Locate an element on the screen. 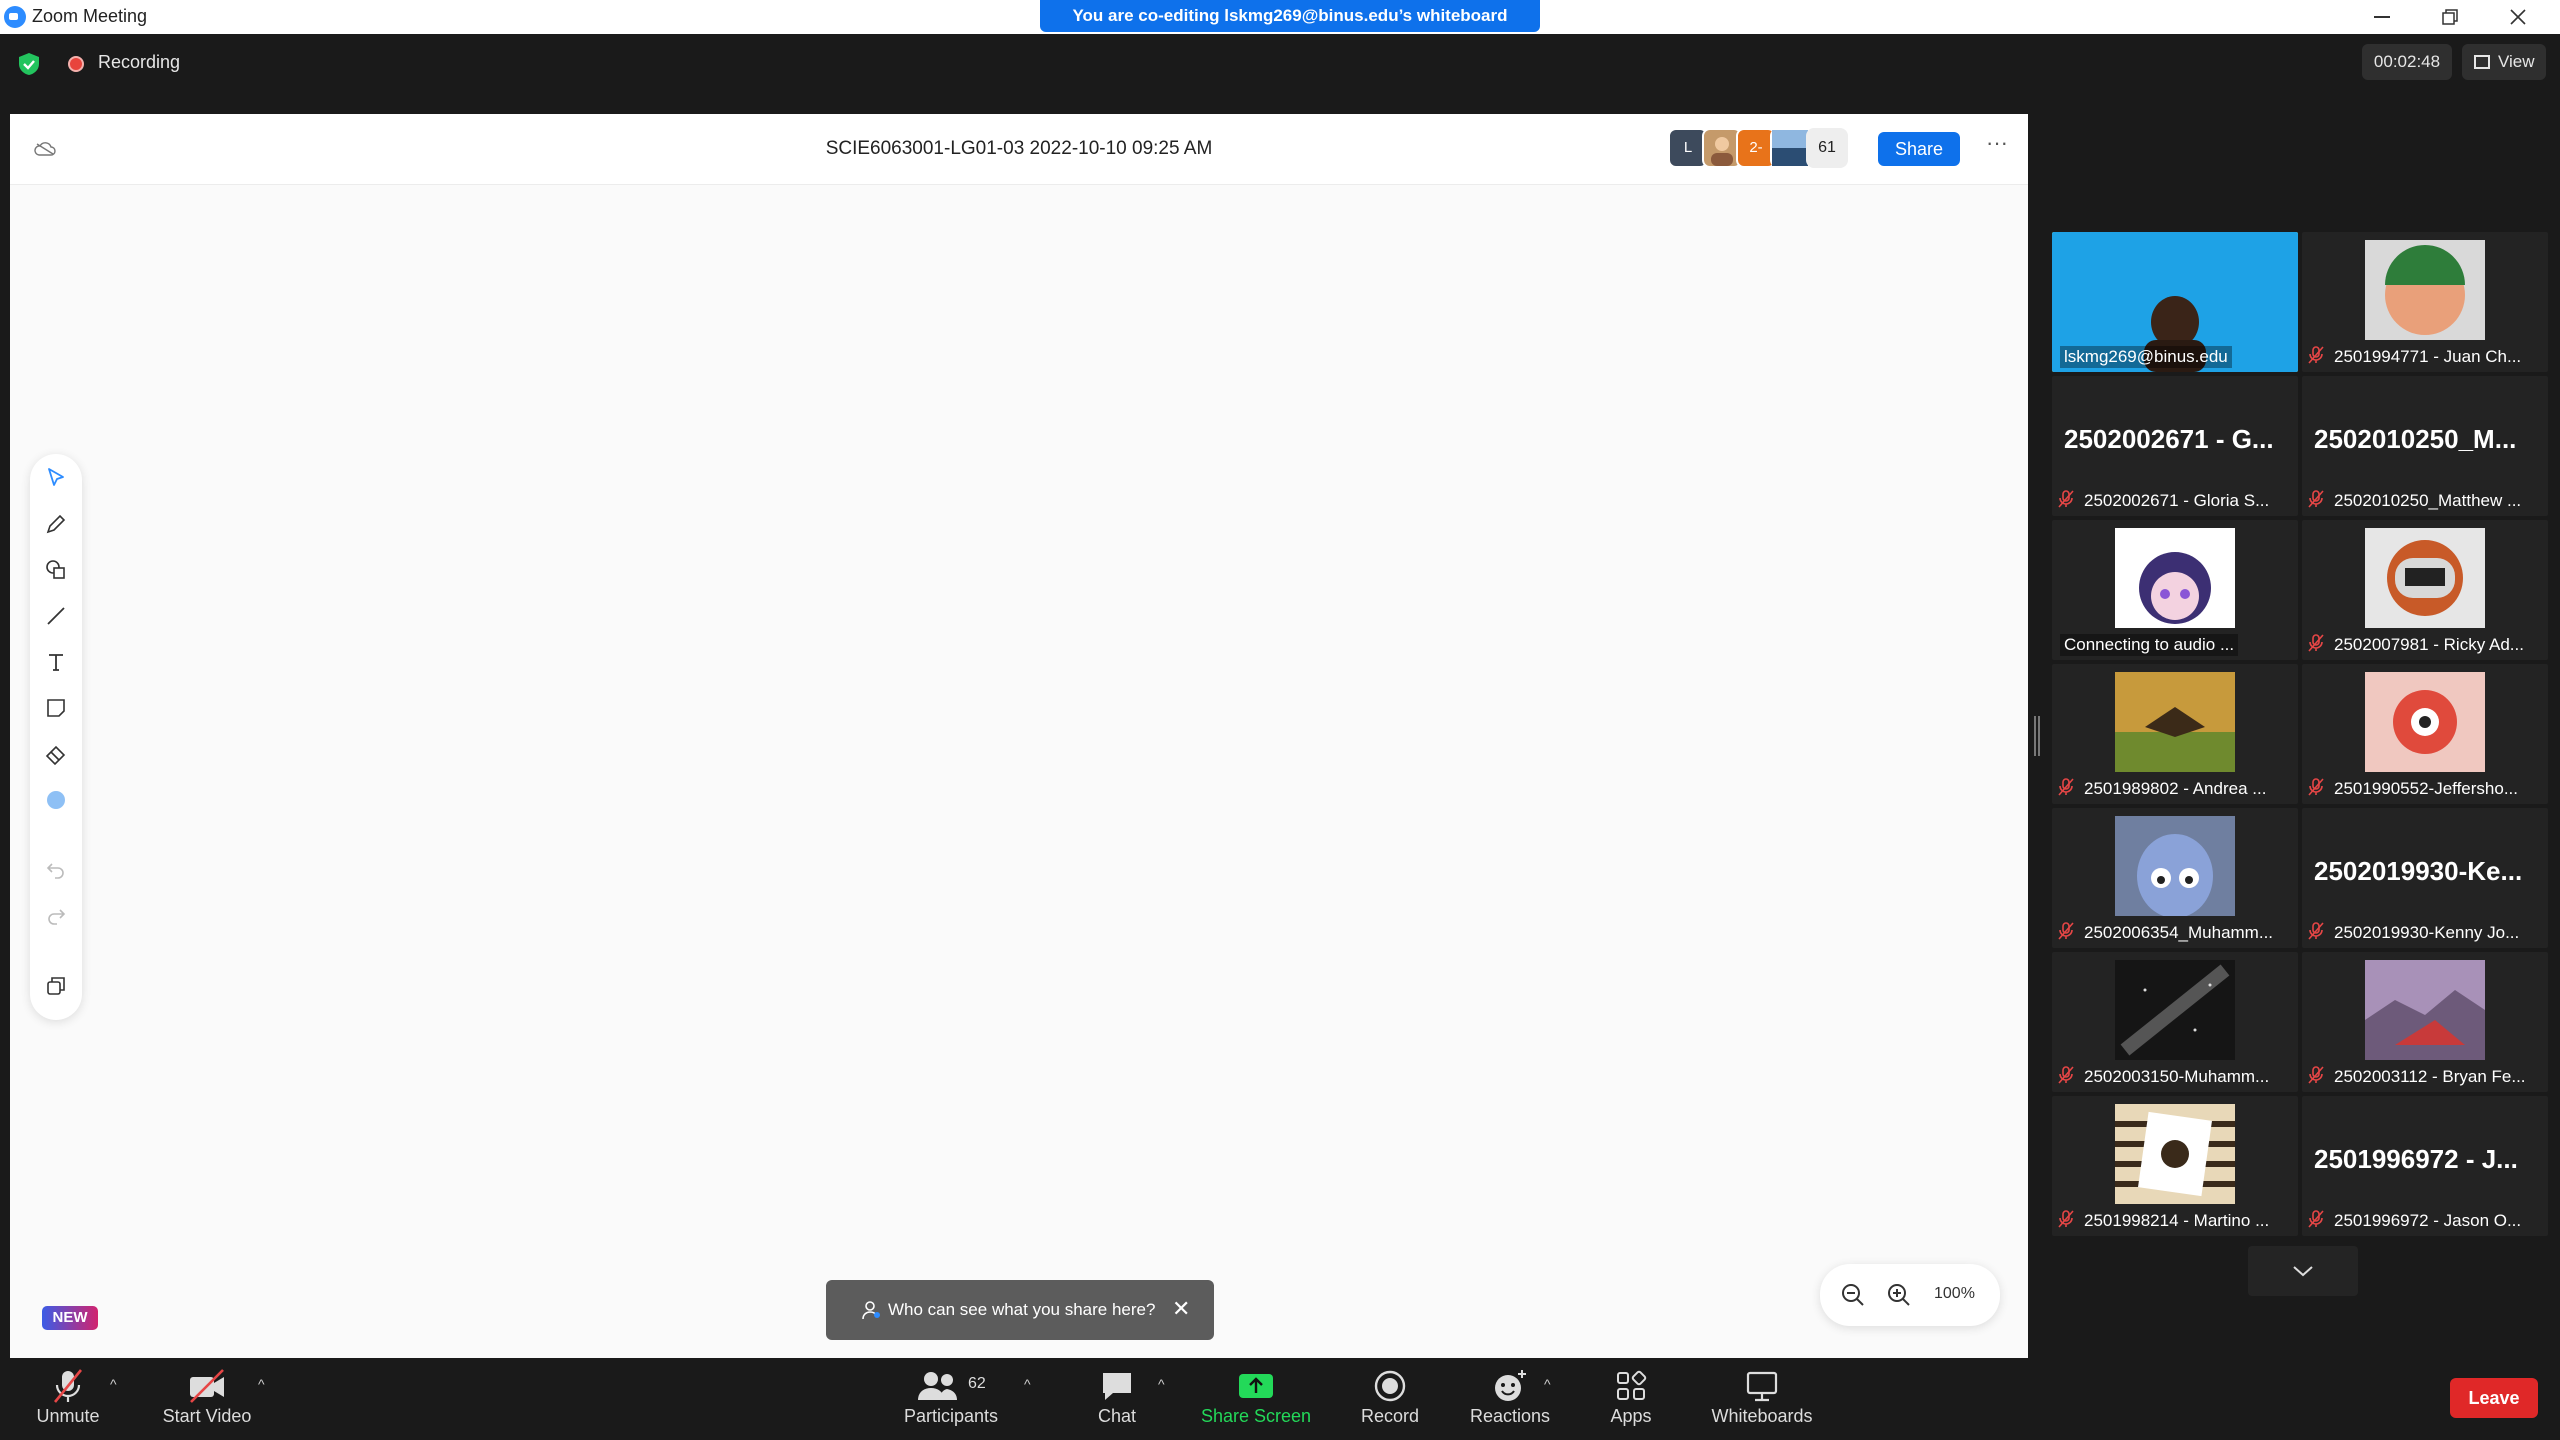  minimize-button is located at coordinates (2382, 17).